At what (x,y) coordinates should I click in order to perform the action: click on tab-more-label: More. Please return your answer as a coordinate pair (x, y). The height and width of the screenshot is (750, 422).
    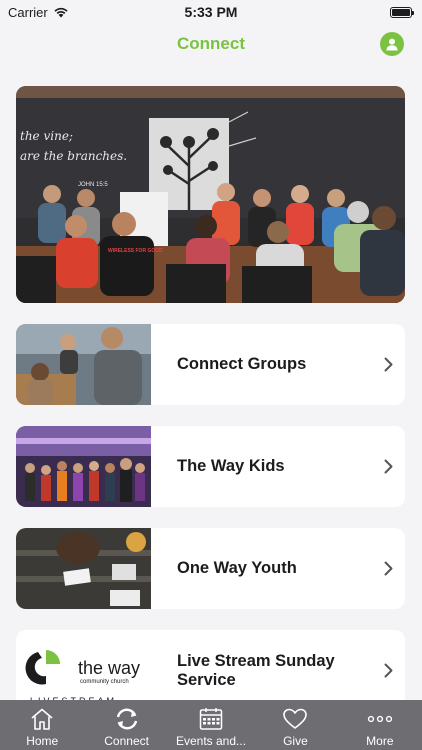
    Looking at the image, I should click on (380, 741).